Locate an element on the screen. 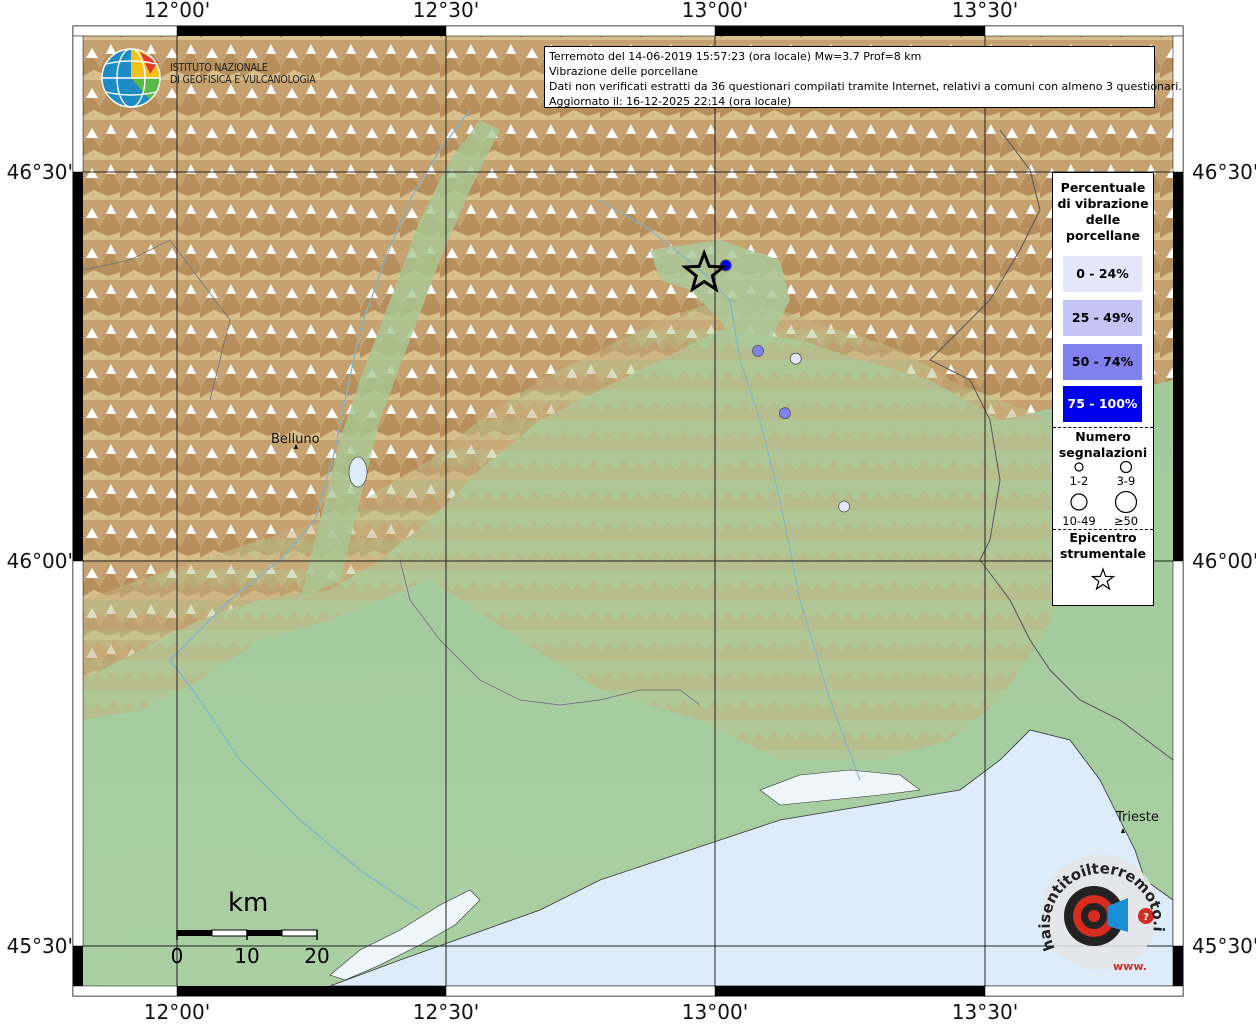  scale-tick-10: 10 is located at coordinates (247, 956).